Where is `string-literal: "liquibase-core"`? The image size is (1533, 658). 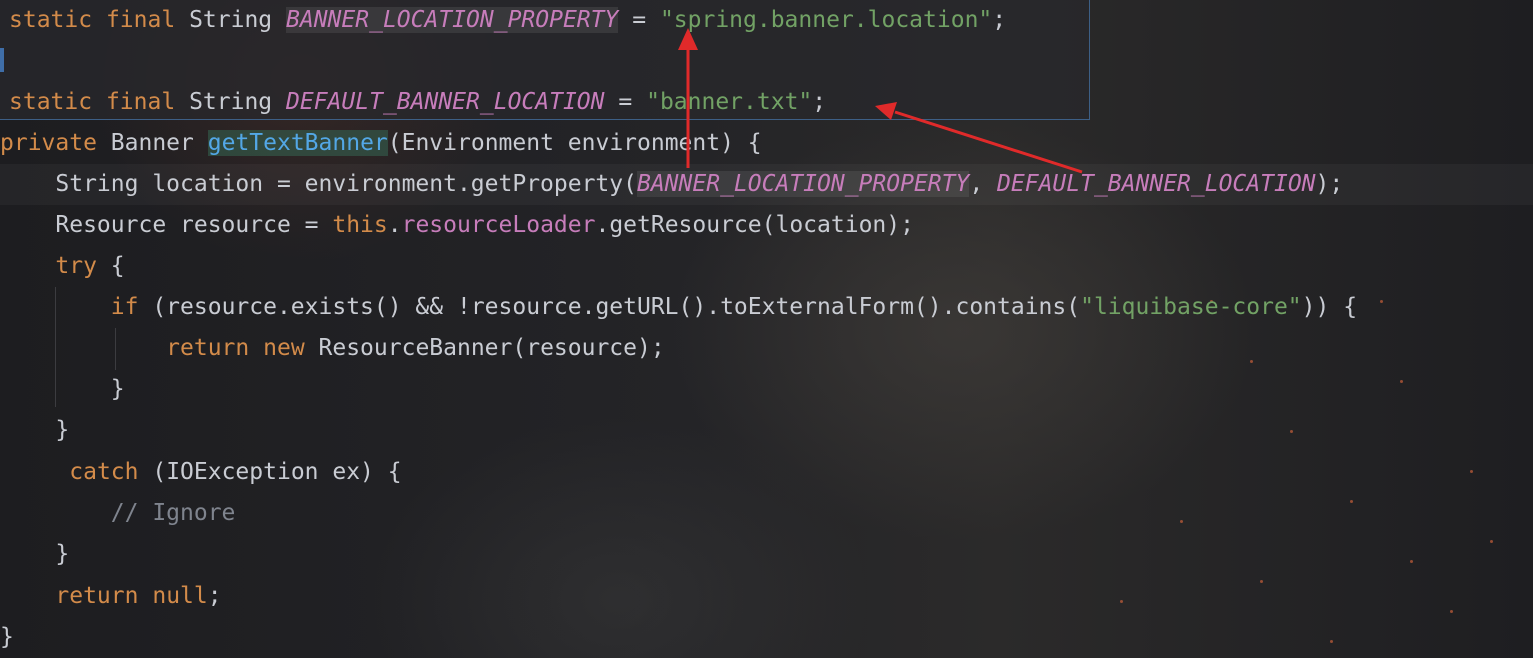 string-literal: "liquibase-core" is located at coordinates (1191, 307).